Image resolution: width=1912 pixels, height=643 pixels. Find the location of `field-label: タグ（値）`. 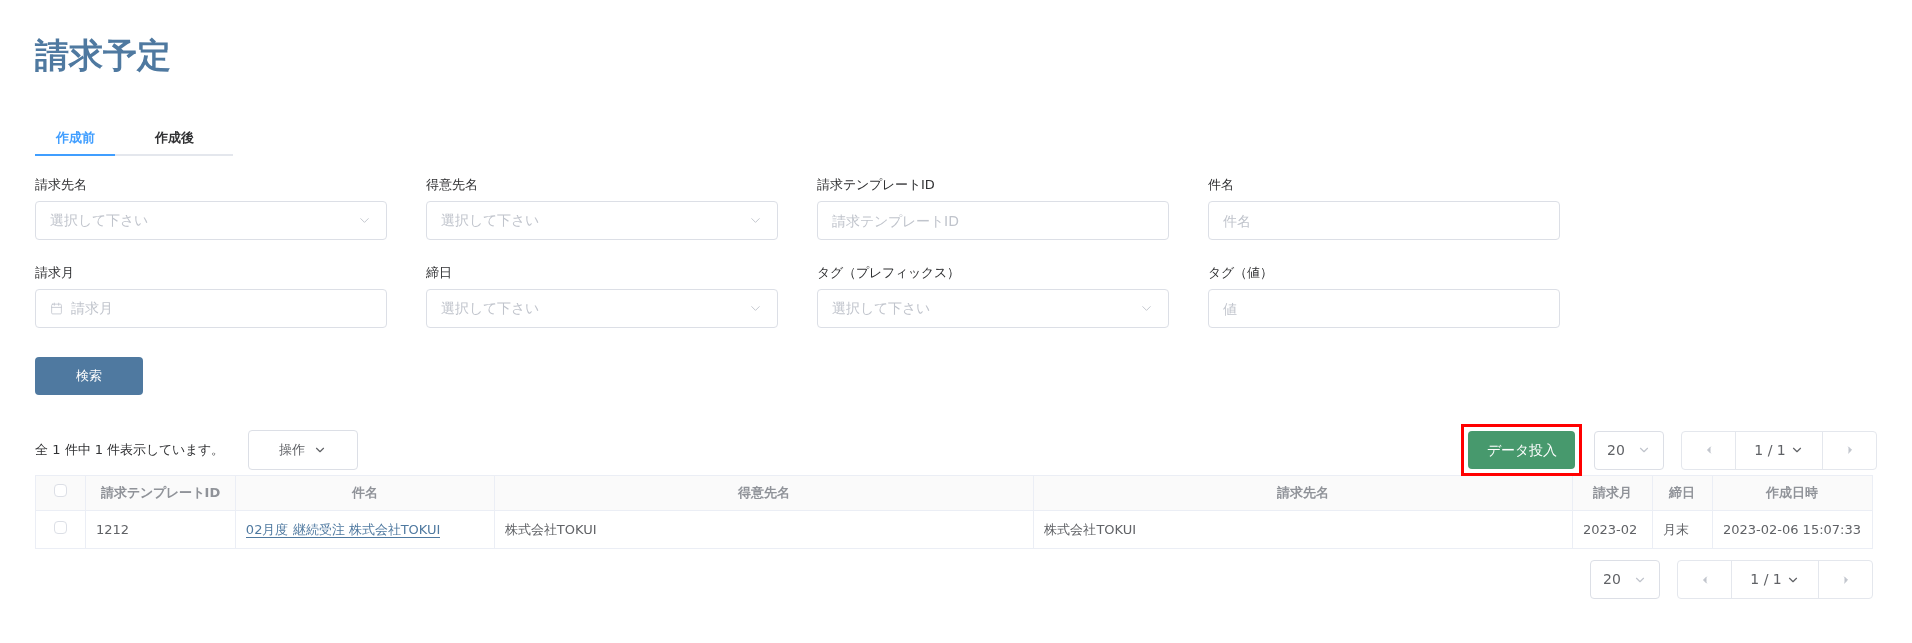

field-label: タグ（値） is located at coordinates (1241, 273).